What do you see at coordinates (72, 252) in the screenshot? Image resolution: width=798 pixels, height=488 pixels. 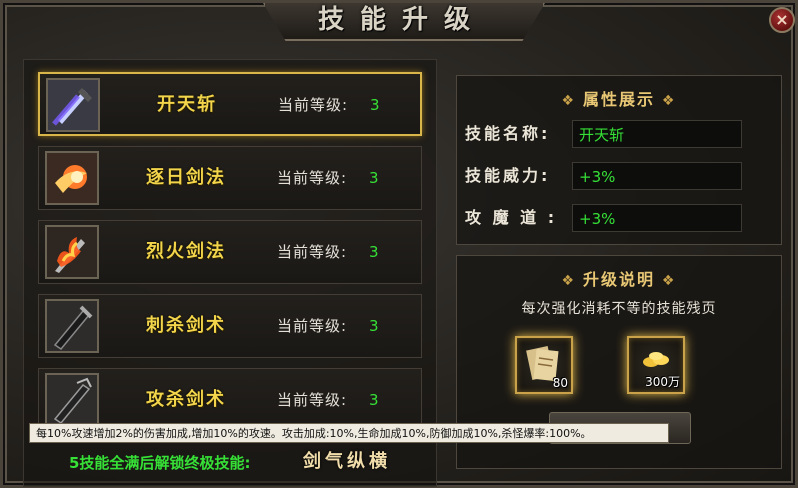 I see `flame-sword-icon` at bounding box center [72, 252].